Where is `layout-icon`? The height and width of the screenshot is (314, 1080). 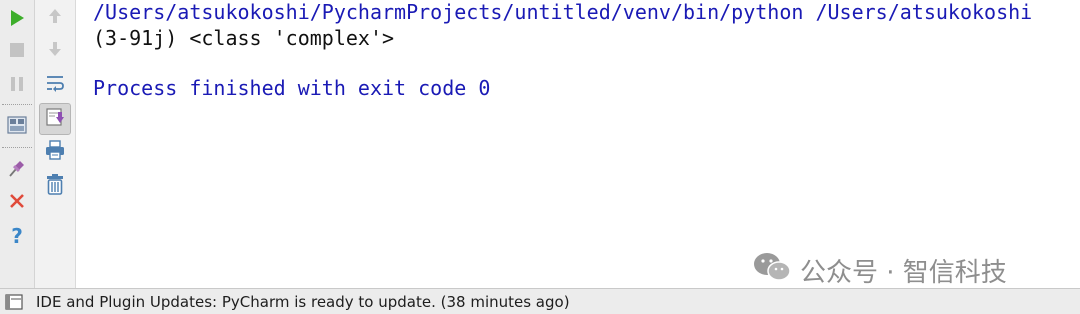
layout-icon is located at coordinates (17, 127).